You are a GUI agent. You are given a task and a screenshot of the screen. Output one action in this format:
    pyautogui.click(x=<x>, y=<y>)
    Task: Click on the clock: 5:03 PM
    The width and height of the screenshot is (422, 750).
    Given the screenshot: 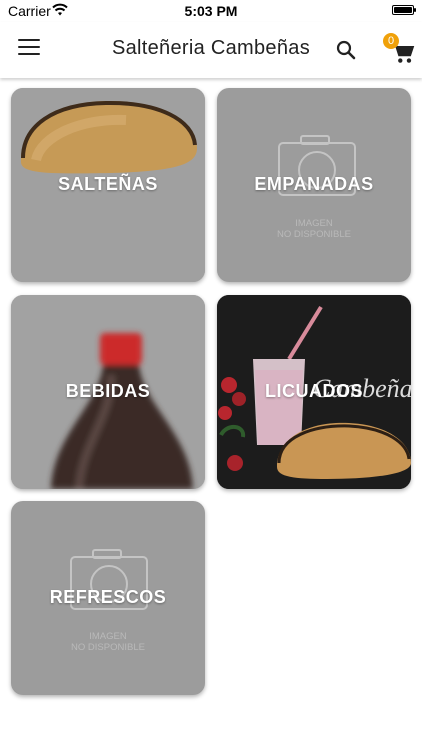 What is the action you would take?
    pyautogui.click(x=211, y=11)
    